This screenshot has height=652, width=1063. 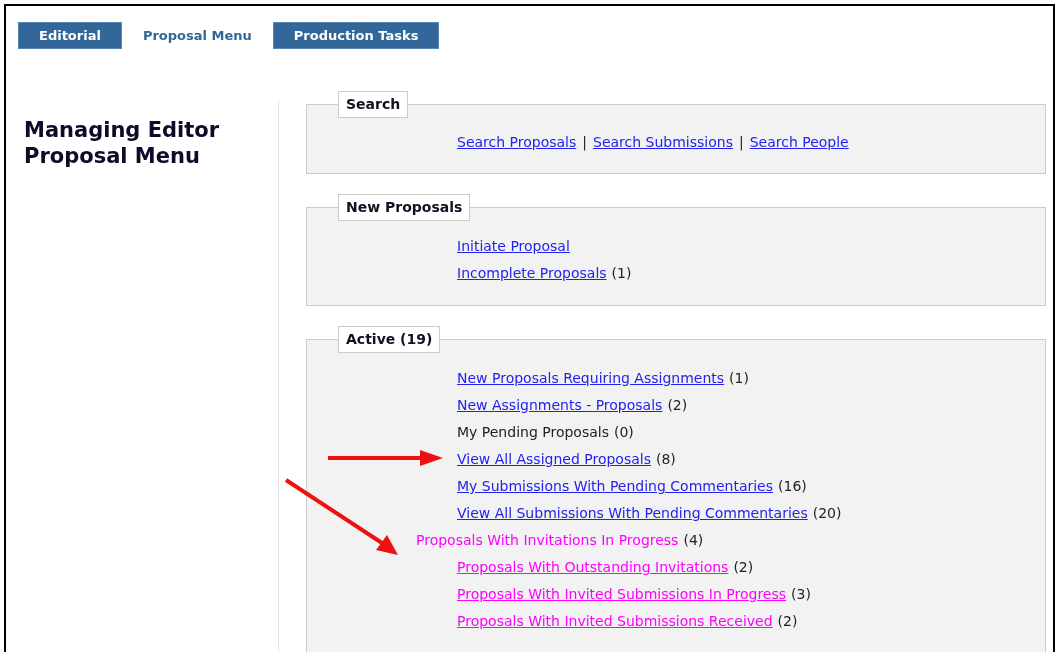 I want to click on item-count: (16), so click(x=792, y=486).